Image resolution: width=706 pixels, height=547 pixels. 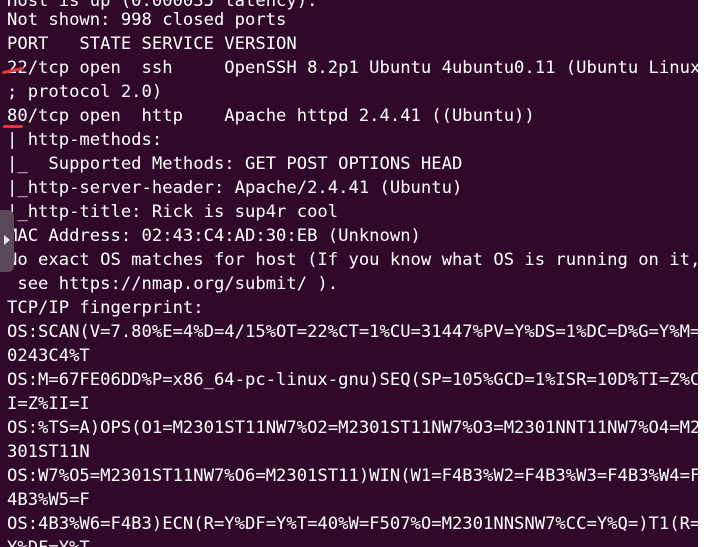 What do you see at coordinates (85, 92) in the screenshot?
I see `terminal-line: ; protocol 2.0)` at bounding box center [85, 92].